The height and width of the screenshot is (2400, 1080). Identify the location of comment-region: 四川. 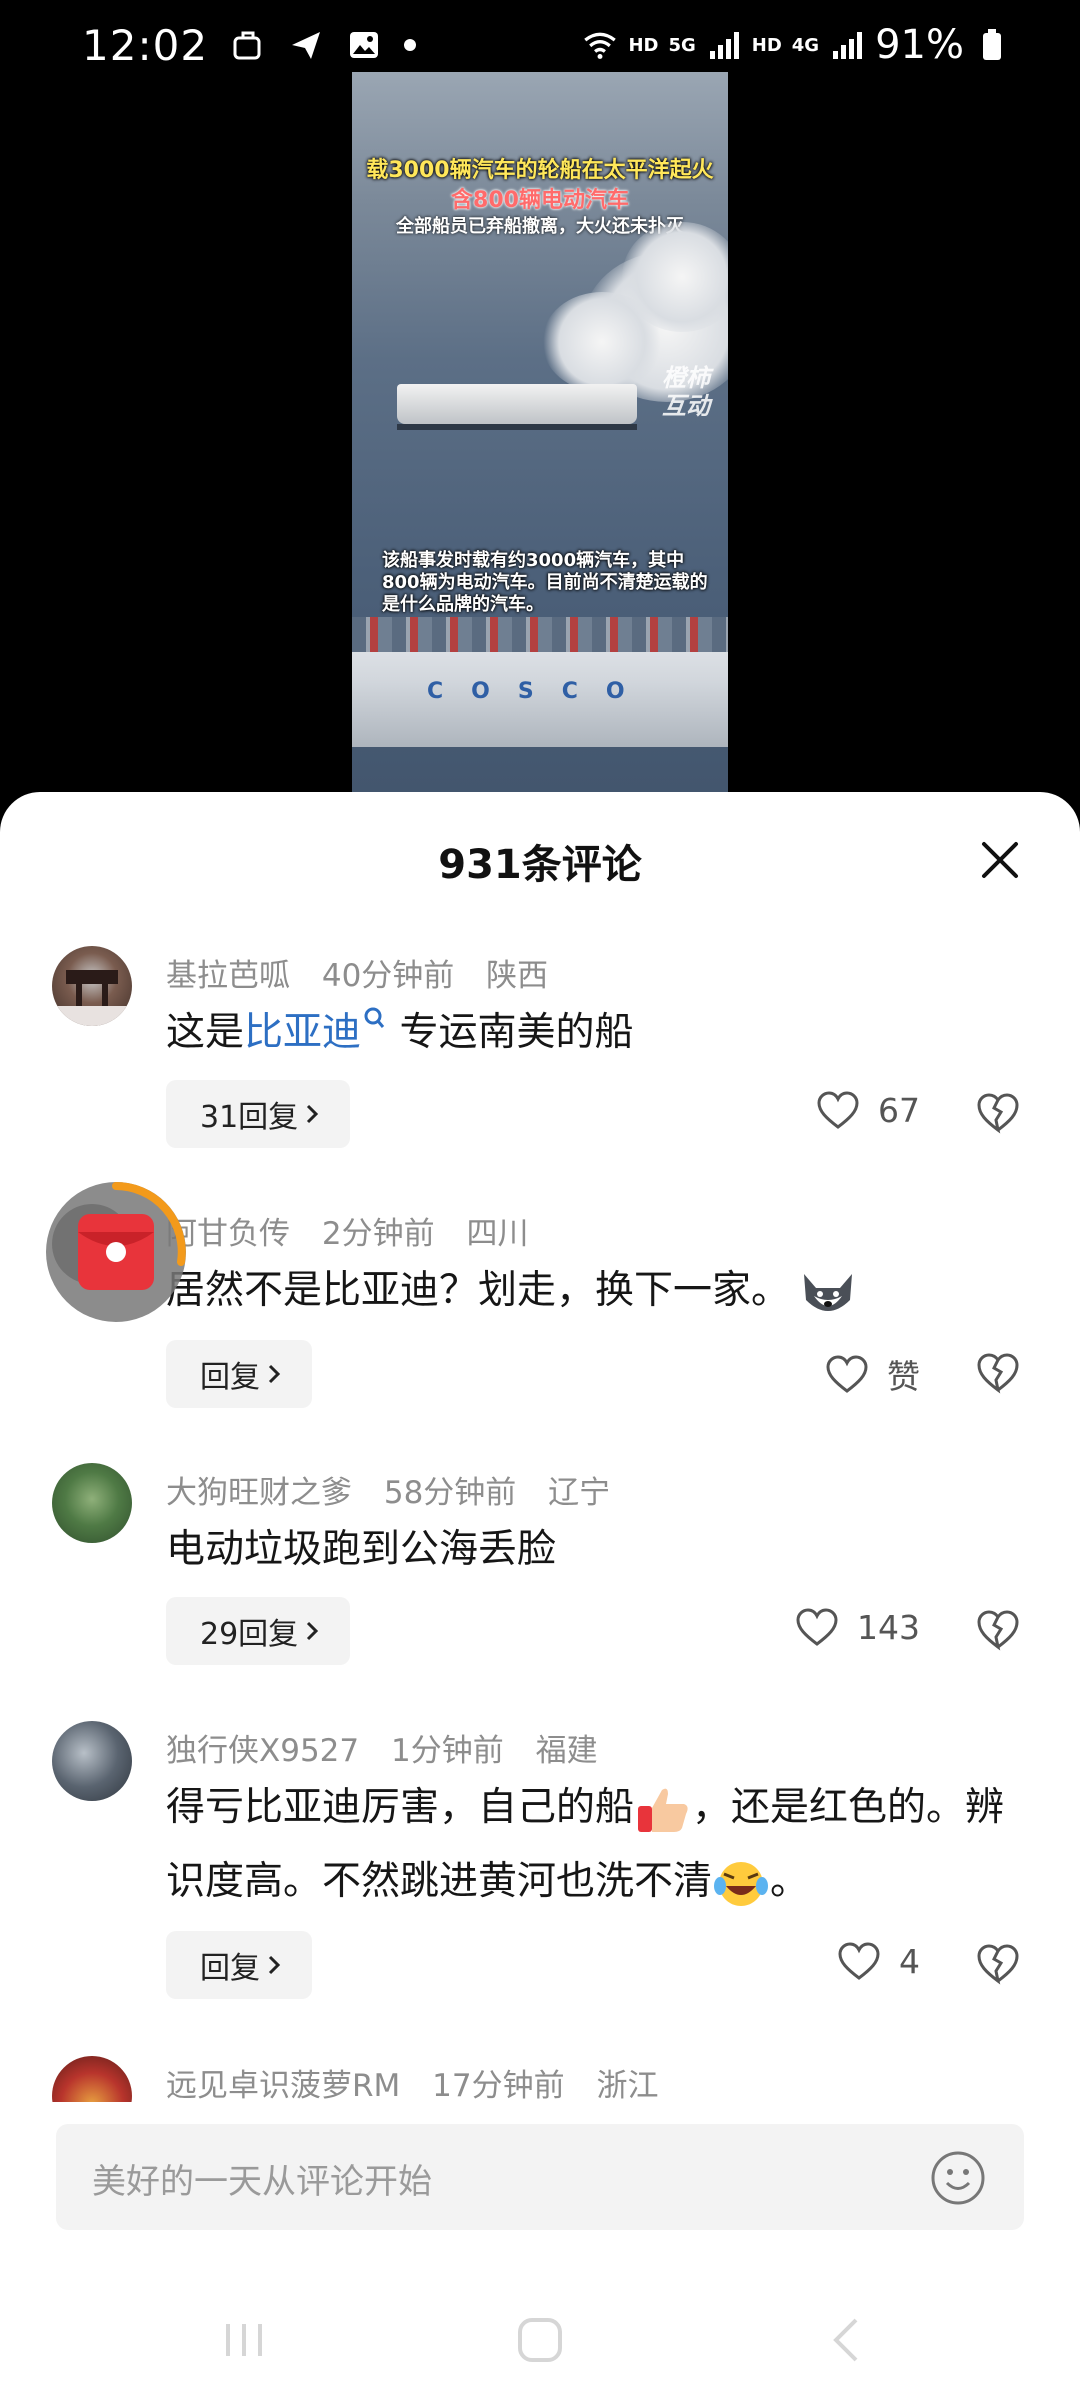
(497, 1234).